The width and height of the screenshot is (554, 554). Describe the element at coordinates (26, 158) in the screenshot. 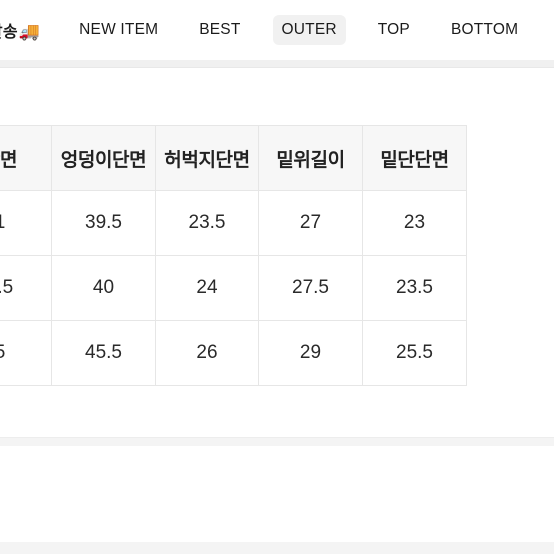

I see `table-header-cell: 단면` at that location.